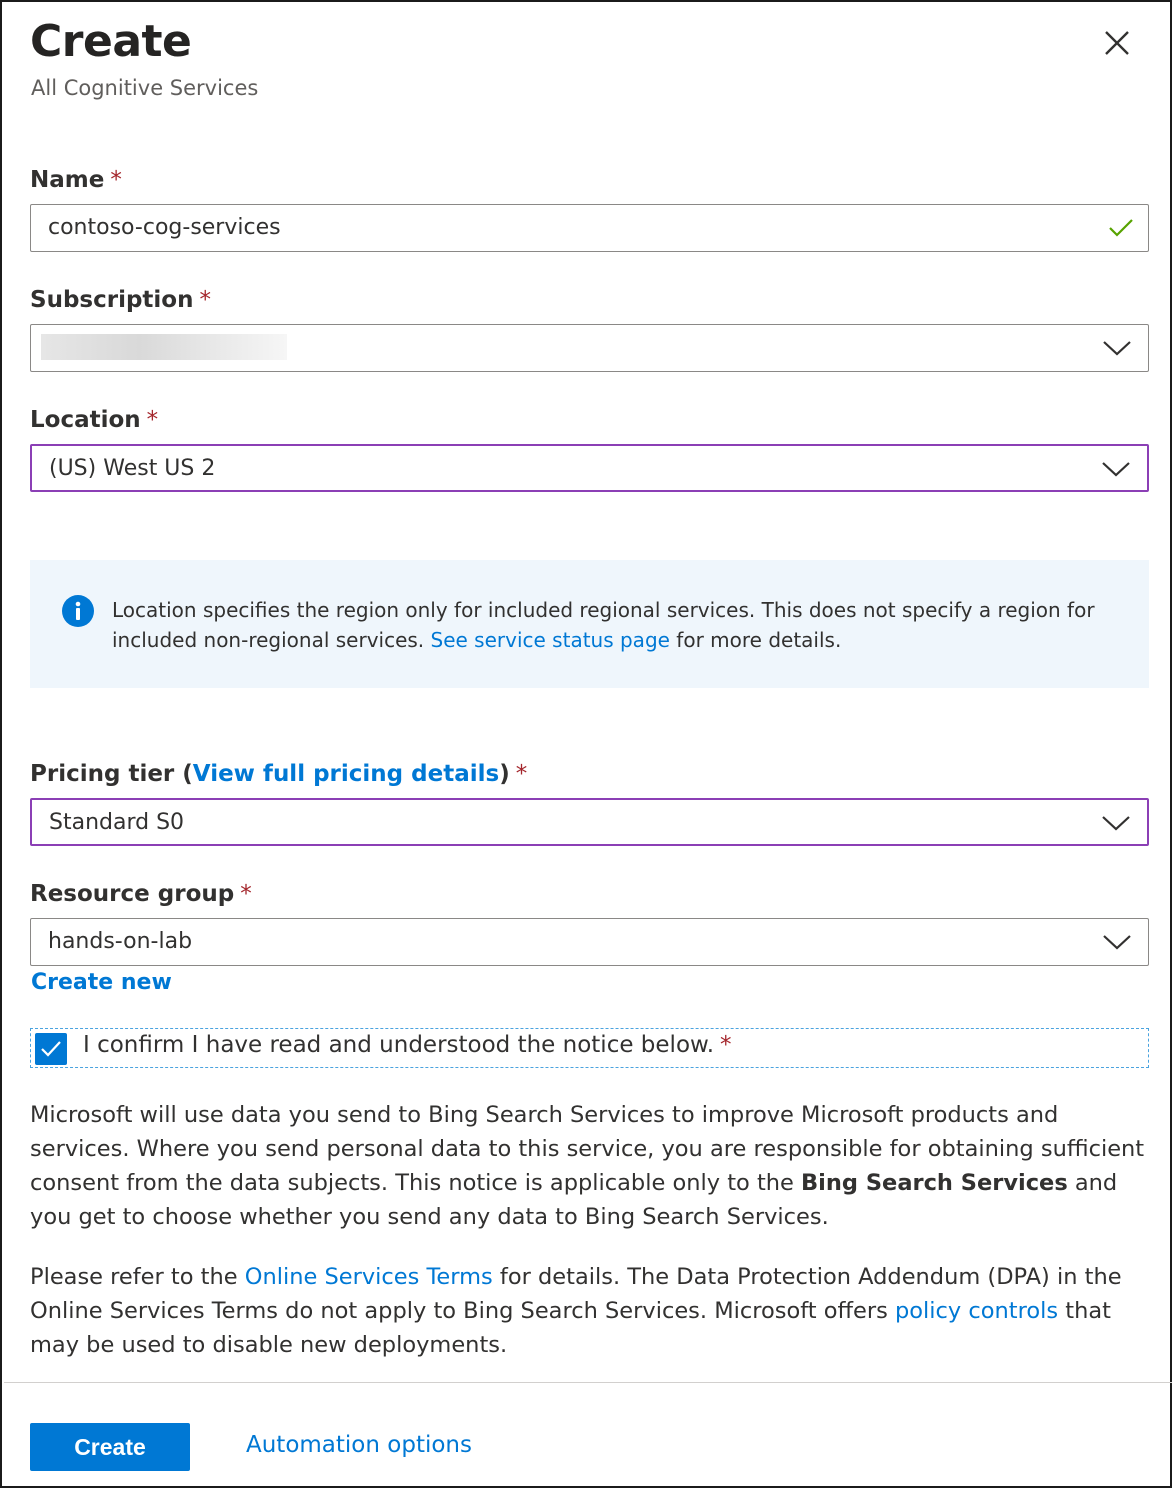 This screenshot has width=1172, height=1488. I want to click on resource-group-select: hands-on-lab, so click(589, 942).